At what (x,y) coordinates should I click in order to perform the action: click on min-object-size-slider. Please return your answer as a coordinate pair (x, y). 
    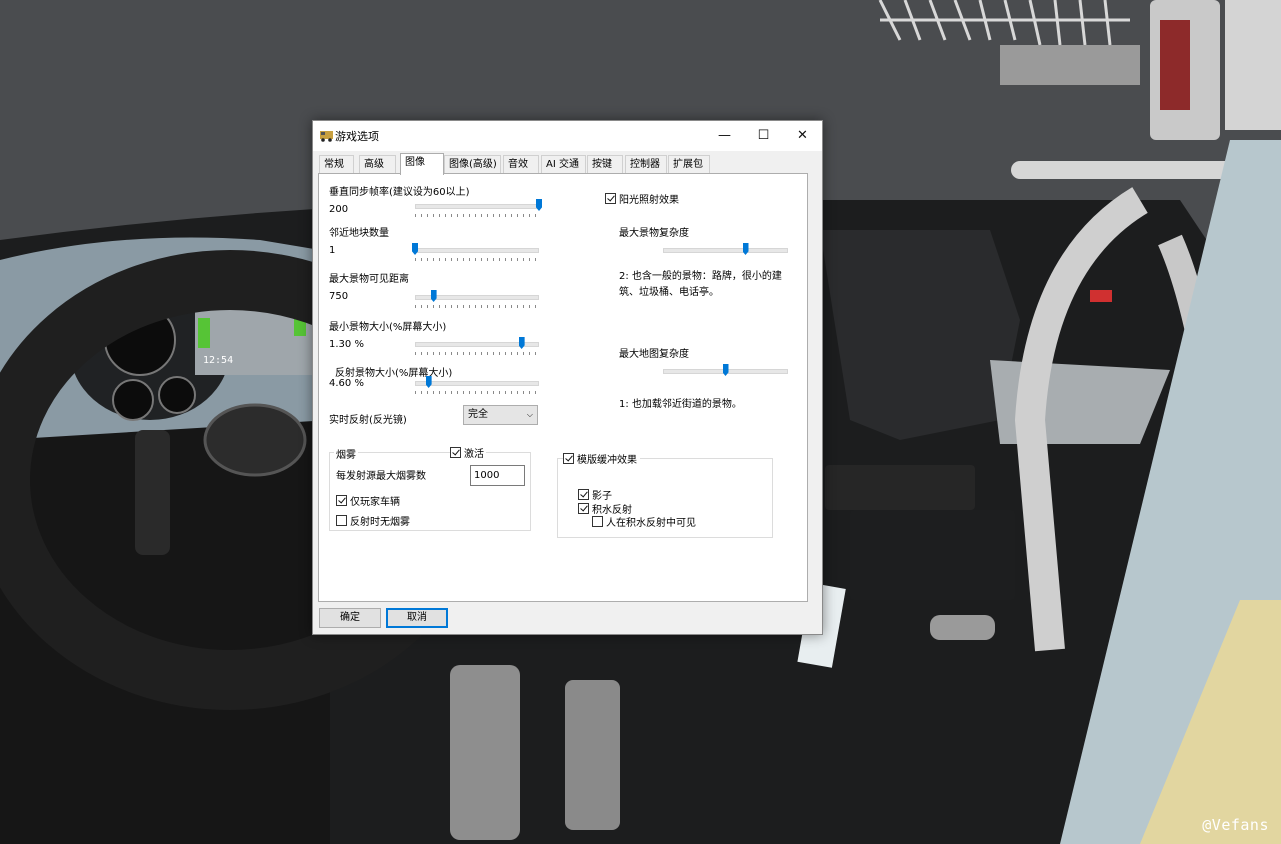
    Looking at the image, I should click on (477, 346).